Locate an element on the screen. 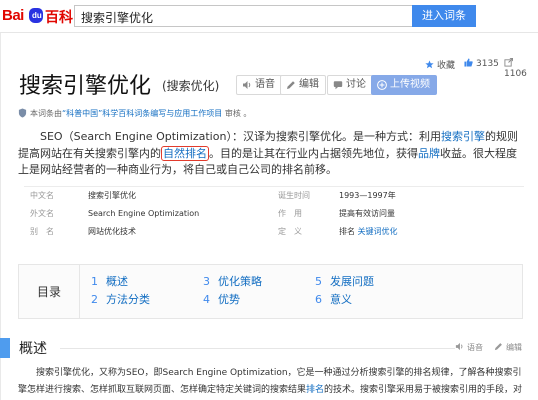  voice-button: 语音 is located at coordinates (259, 85).